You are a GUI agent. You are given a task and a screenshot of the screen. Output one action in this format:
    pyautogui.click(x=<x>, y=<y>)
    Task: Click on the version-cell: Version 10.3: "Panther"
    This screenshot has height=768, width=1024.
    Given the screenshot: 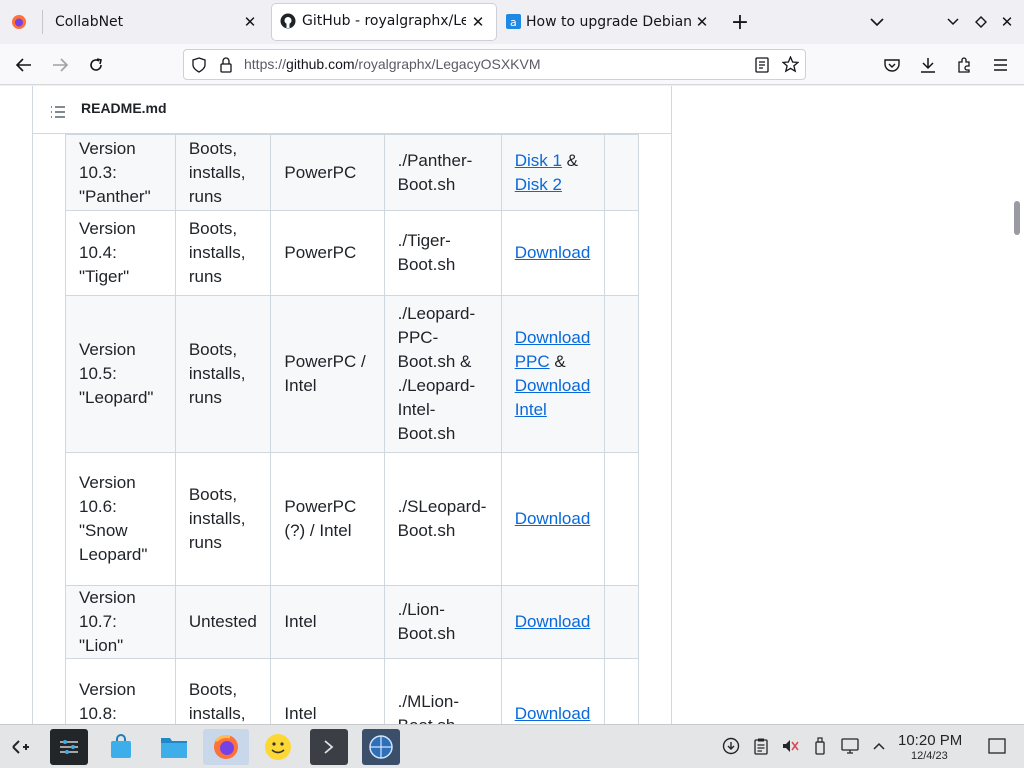 What is the action you would take?
    pyautogui.click(x=120, y=172)
    